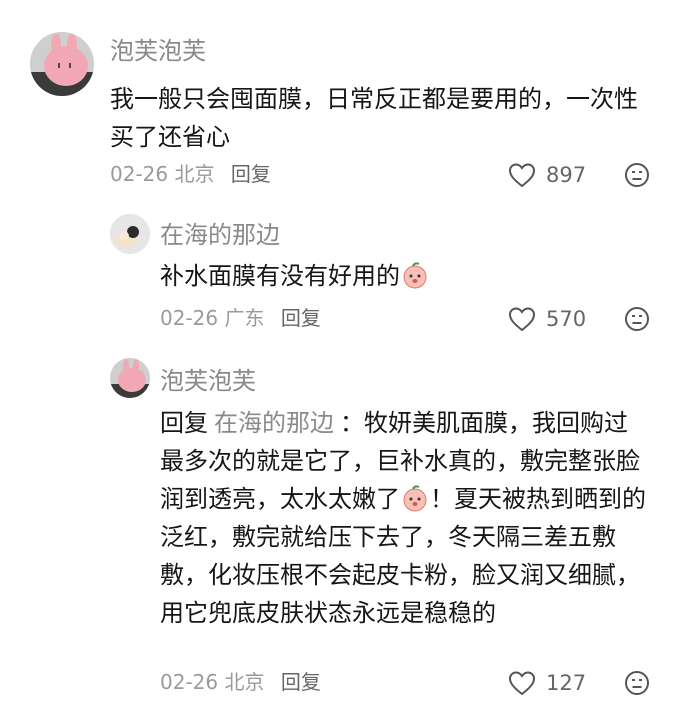  I want to click on comment-text: 我一般只会囤面膜，日常反正都是要用的，一次性买了还省心, so click(374, 118).